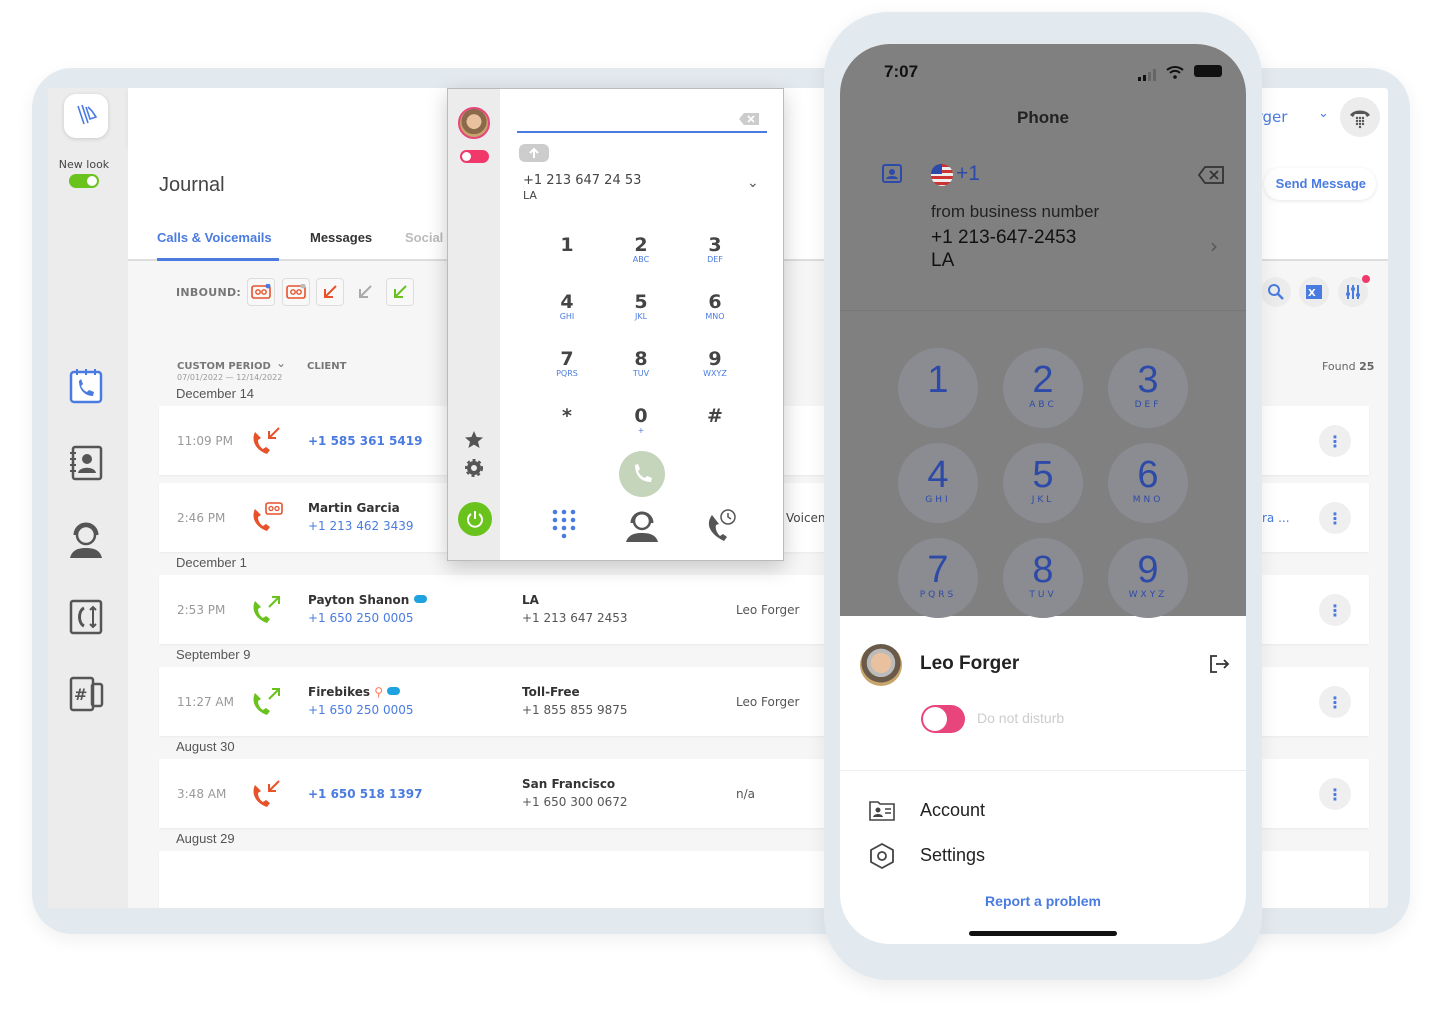 The height and width of the screenshot is (1014, 1450). Describe the element at coordinates (354, 692) in the screenshot. I see `contact-name: Firebikes ⚲` at that location.